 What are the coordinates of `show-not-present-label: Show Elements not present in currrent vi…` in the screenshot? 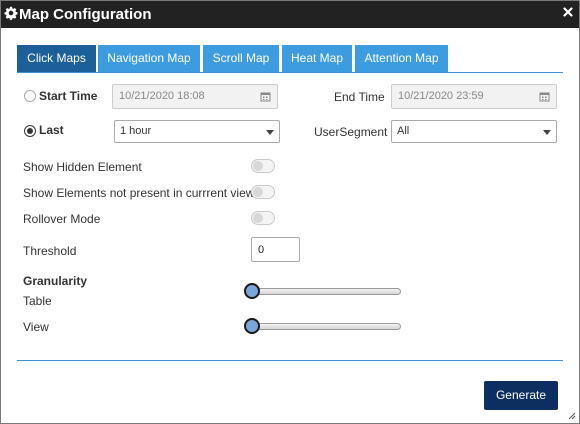 It's located at (139, 193).